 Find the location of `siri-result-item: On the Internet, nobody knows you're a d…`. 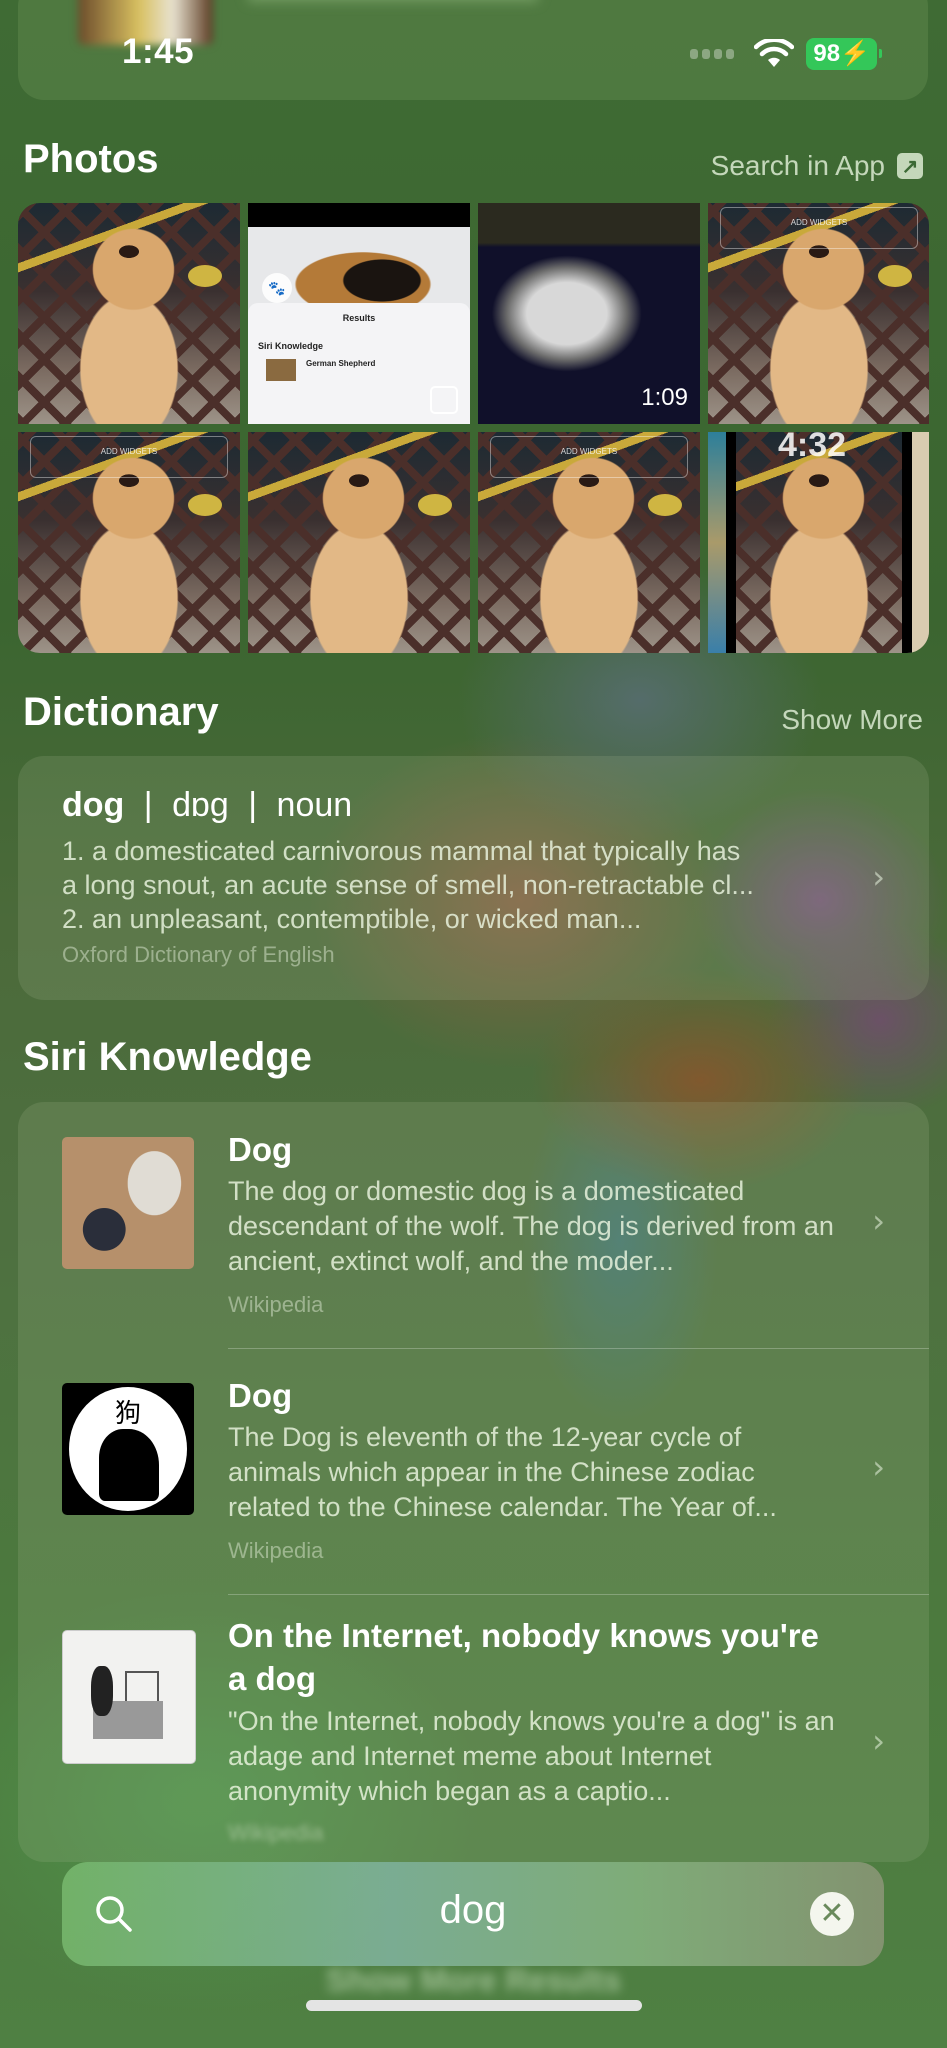

siri-result-item: On the Internet, nobody knows you're a d… is located at coordinates (473, 1719).